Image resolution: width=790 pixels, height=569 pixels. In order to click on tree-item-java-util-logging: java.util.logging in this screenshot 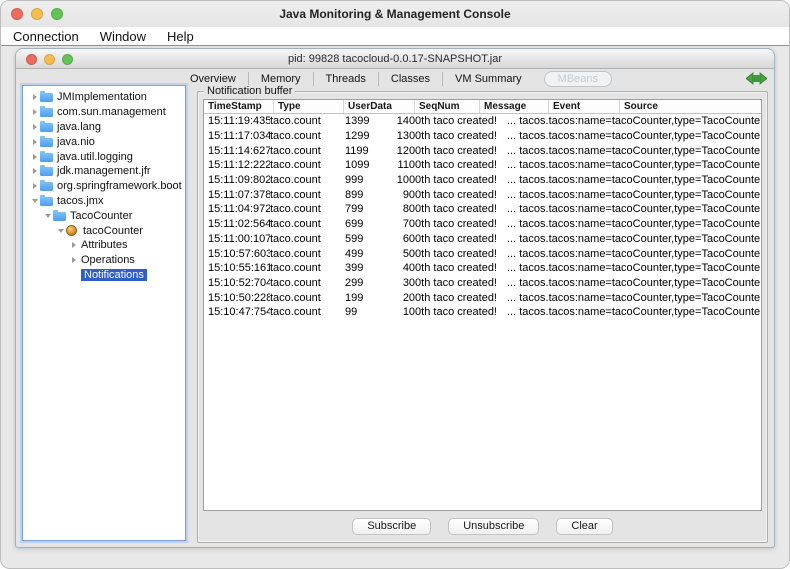, I will do `click(104, 156)`.